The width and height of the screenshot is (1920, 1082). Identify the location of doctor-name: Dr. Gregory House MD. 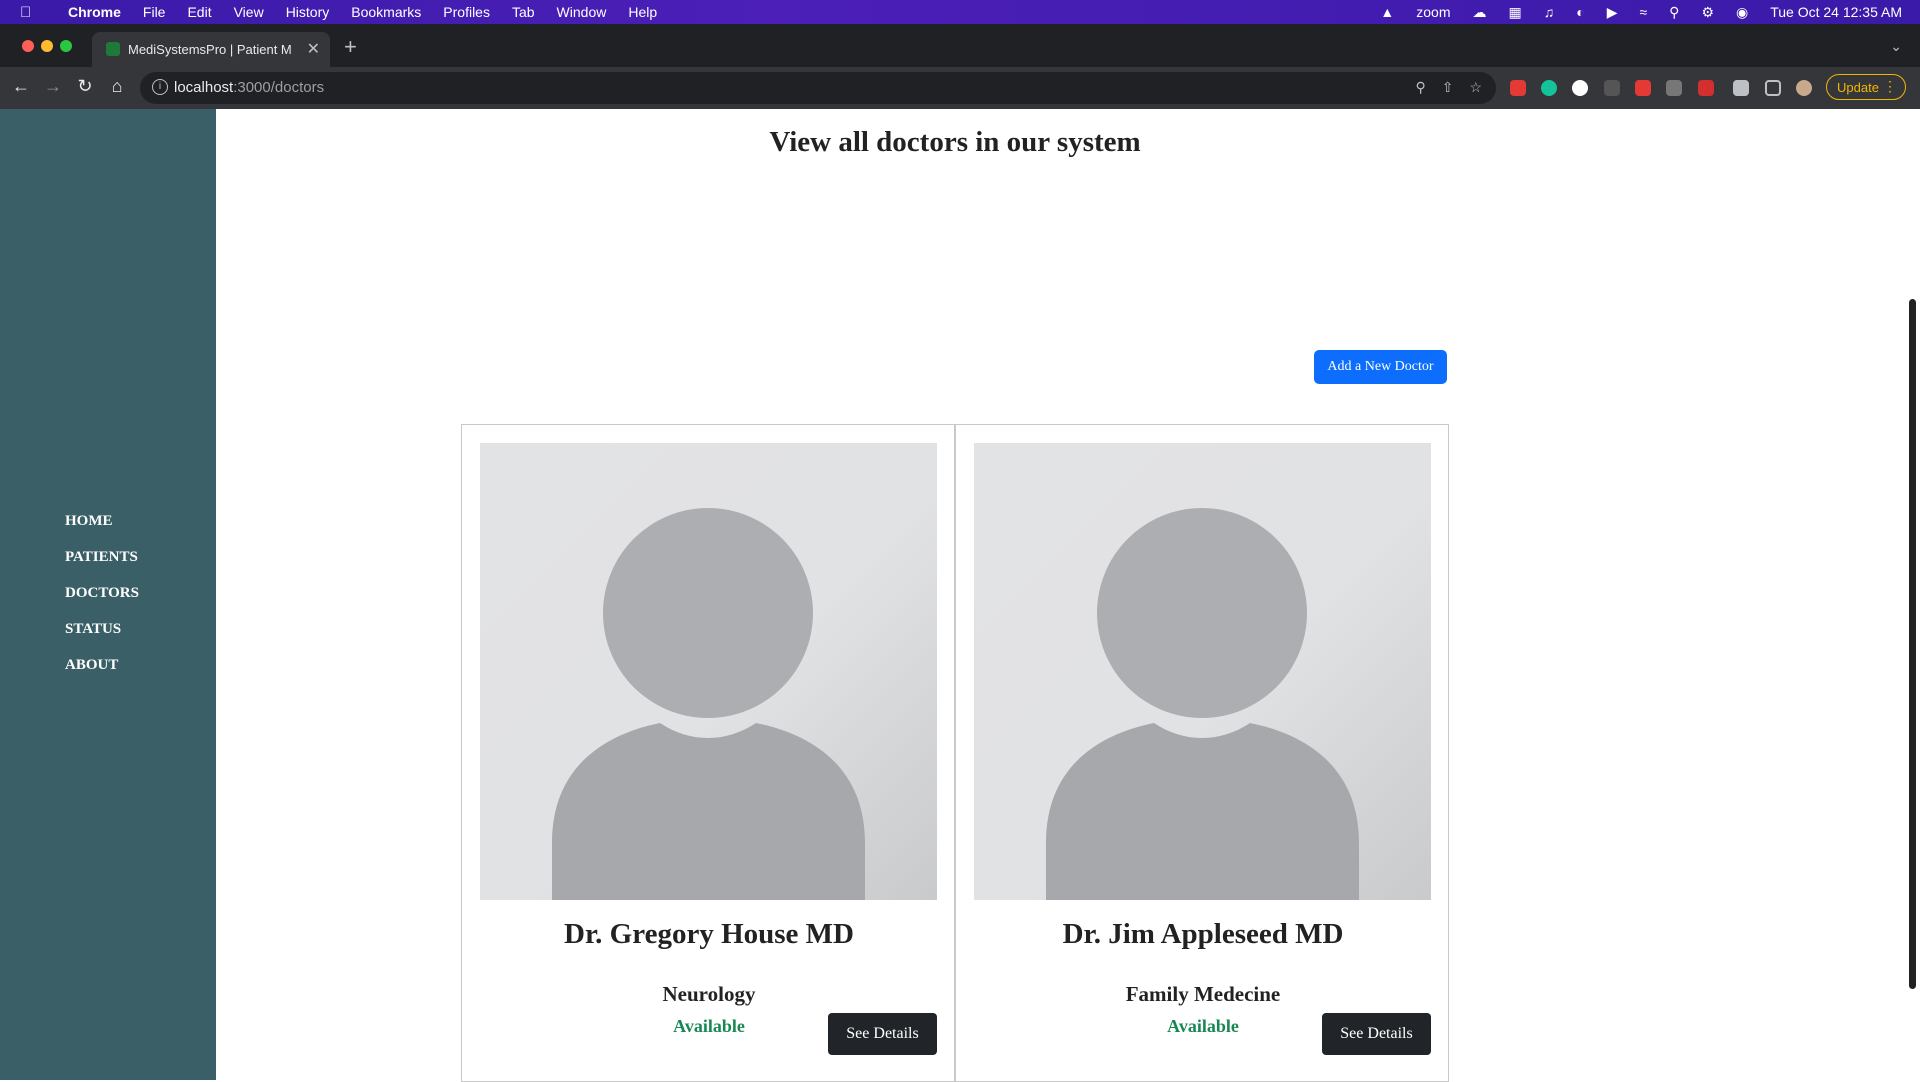
(709, 934).